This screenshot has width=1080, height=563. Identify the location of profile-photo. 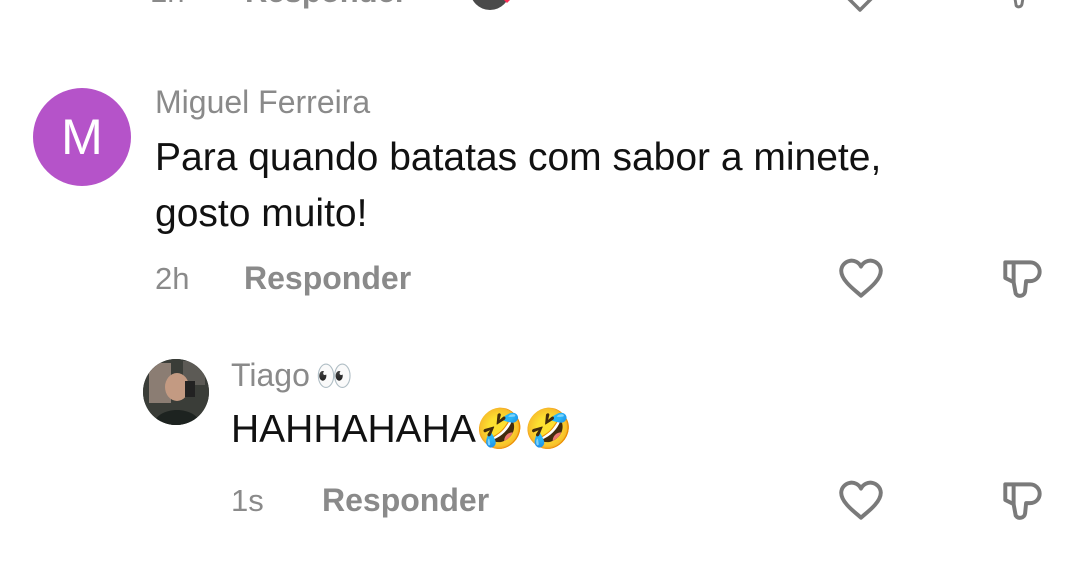
(176, 392).